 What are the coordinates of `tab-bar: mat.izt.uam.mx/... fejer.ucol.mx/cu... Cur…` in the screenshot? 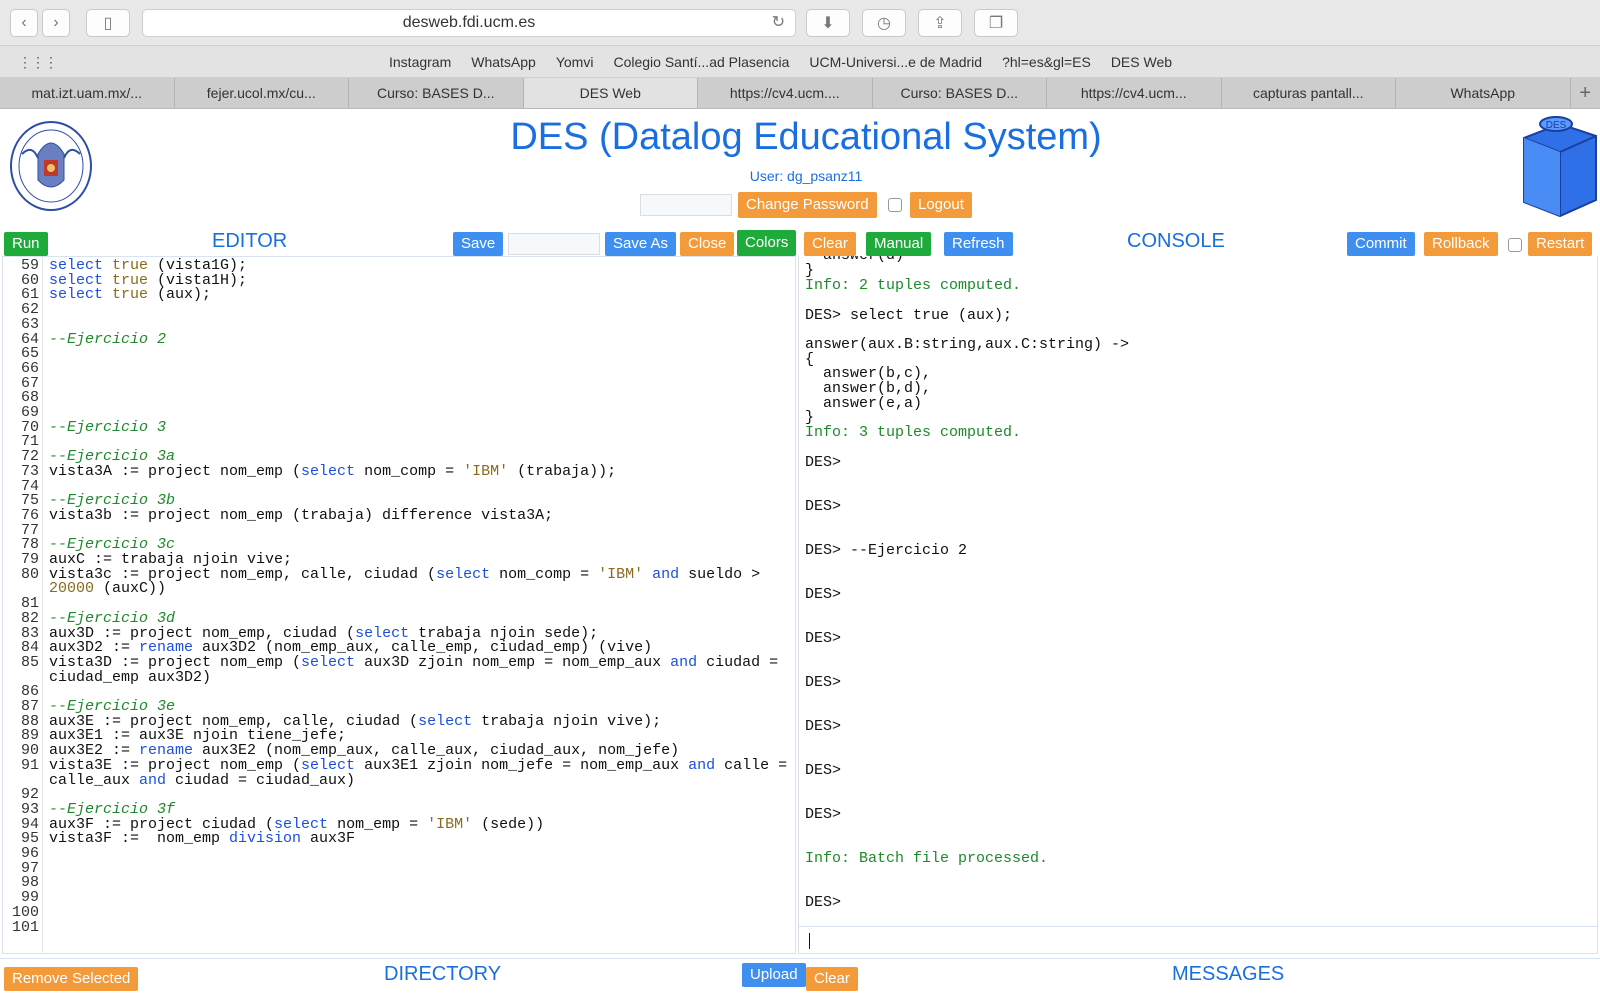 It's located at (800, 93).